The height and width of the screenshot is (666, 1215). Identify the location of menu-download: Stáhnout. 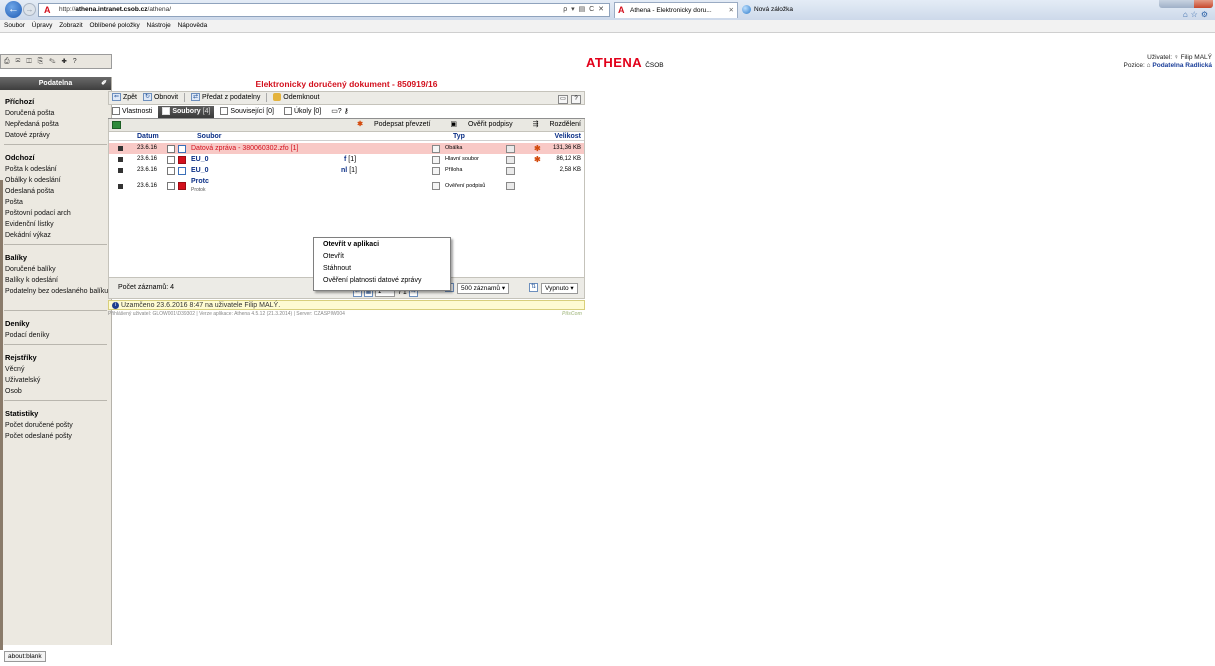
(382, 268).